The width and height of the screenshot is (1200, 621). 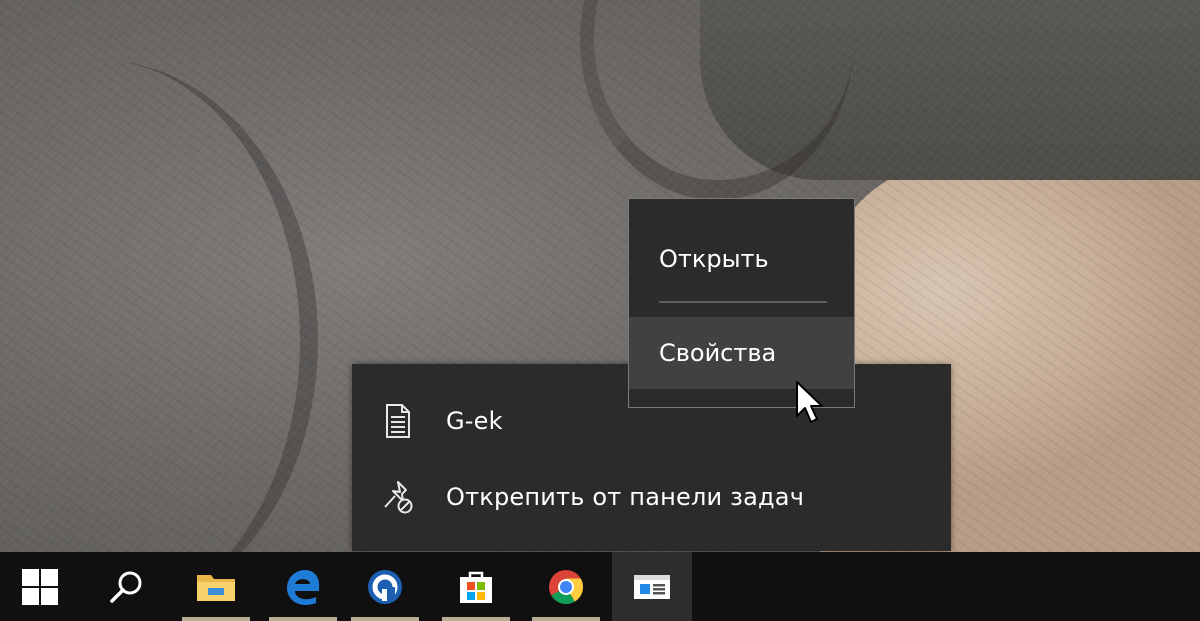 I want to click on menu-separator, so click(x=743, y=302).